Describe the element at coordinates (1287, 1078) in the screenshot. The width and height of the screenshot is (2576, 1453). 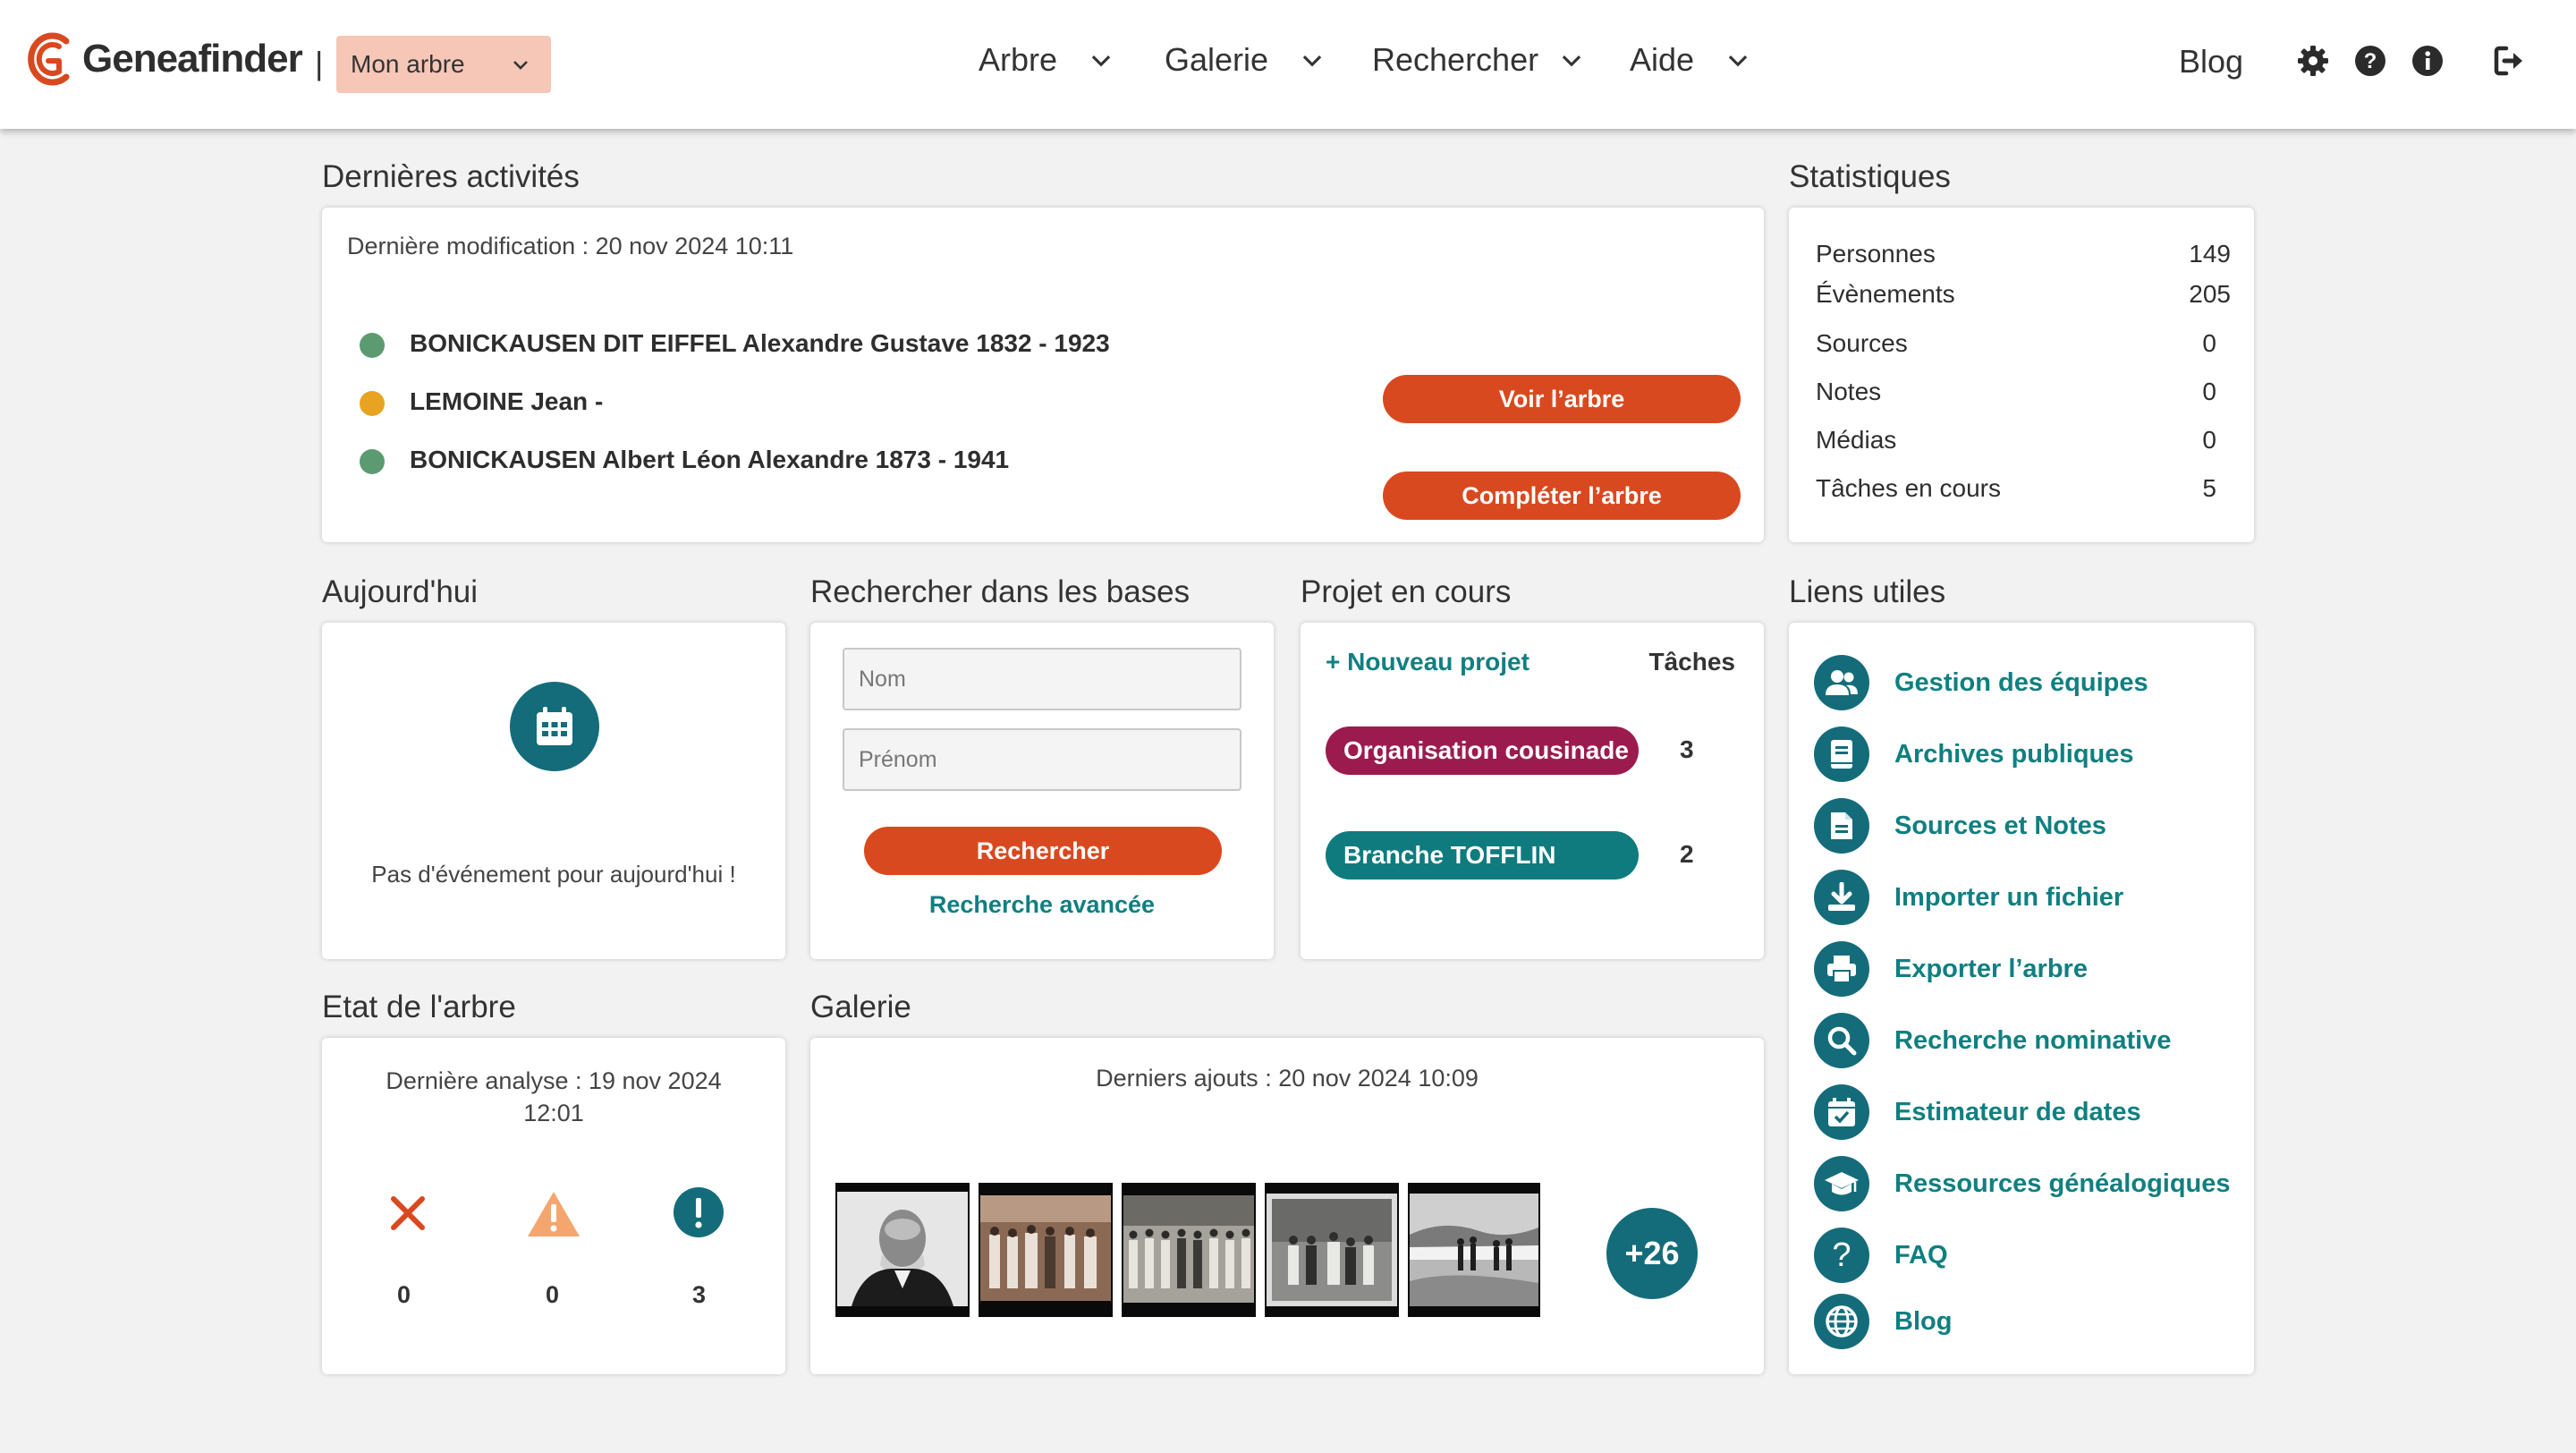
I see `gallery-last-added: Derniers ajouts : 20 nov 2024 10:09` at that location.